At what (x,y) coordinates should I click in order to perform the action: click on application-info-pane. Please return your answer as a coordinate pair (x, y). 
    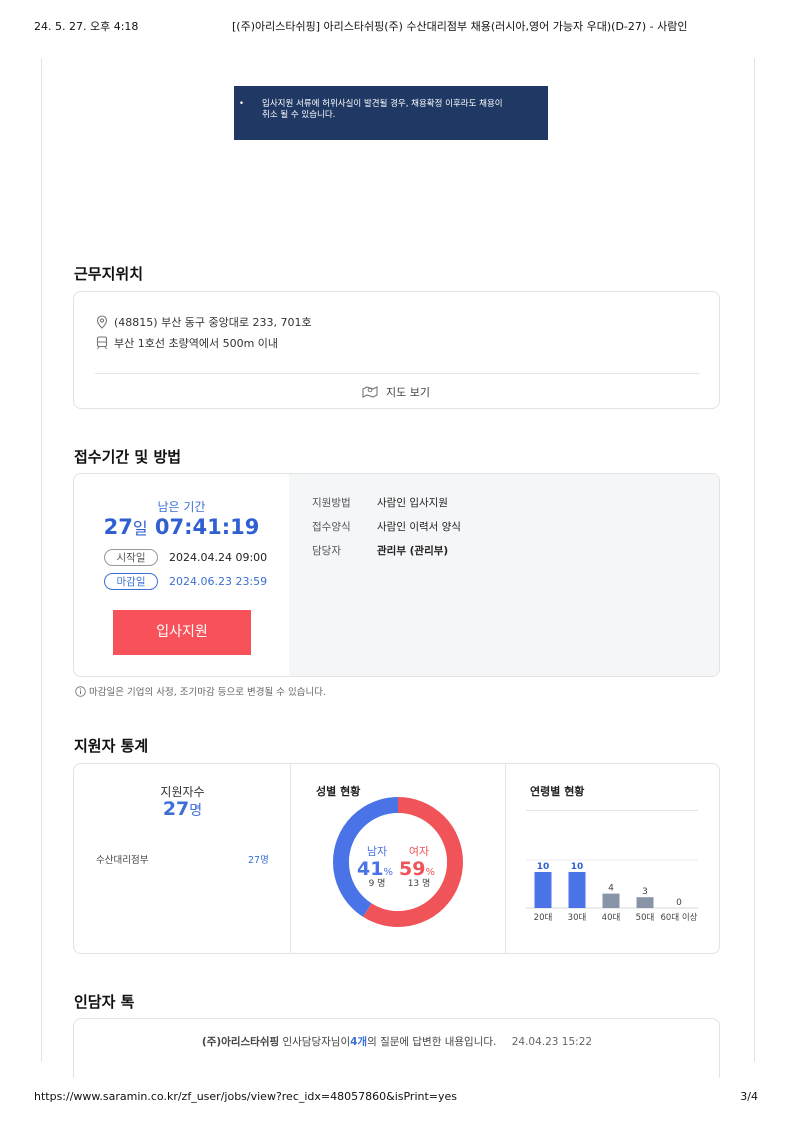
    Looking at the image, I should click on (504, 575).